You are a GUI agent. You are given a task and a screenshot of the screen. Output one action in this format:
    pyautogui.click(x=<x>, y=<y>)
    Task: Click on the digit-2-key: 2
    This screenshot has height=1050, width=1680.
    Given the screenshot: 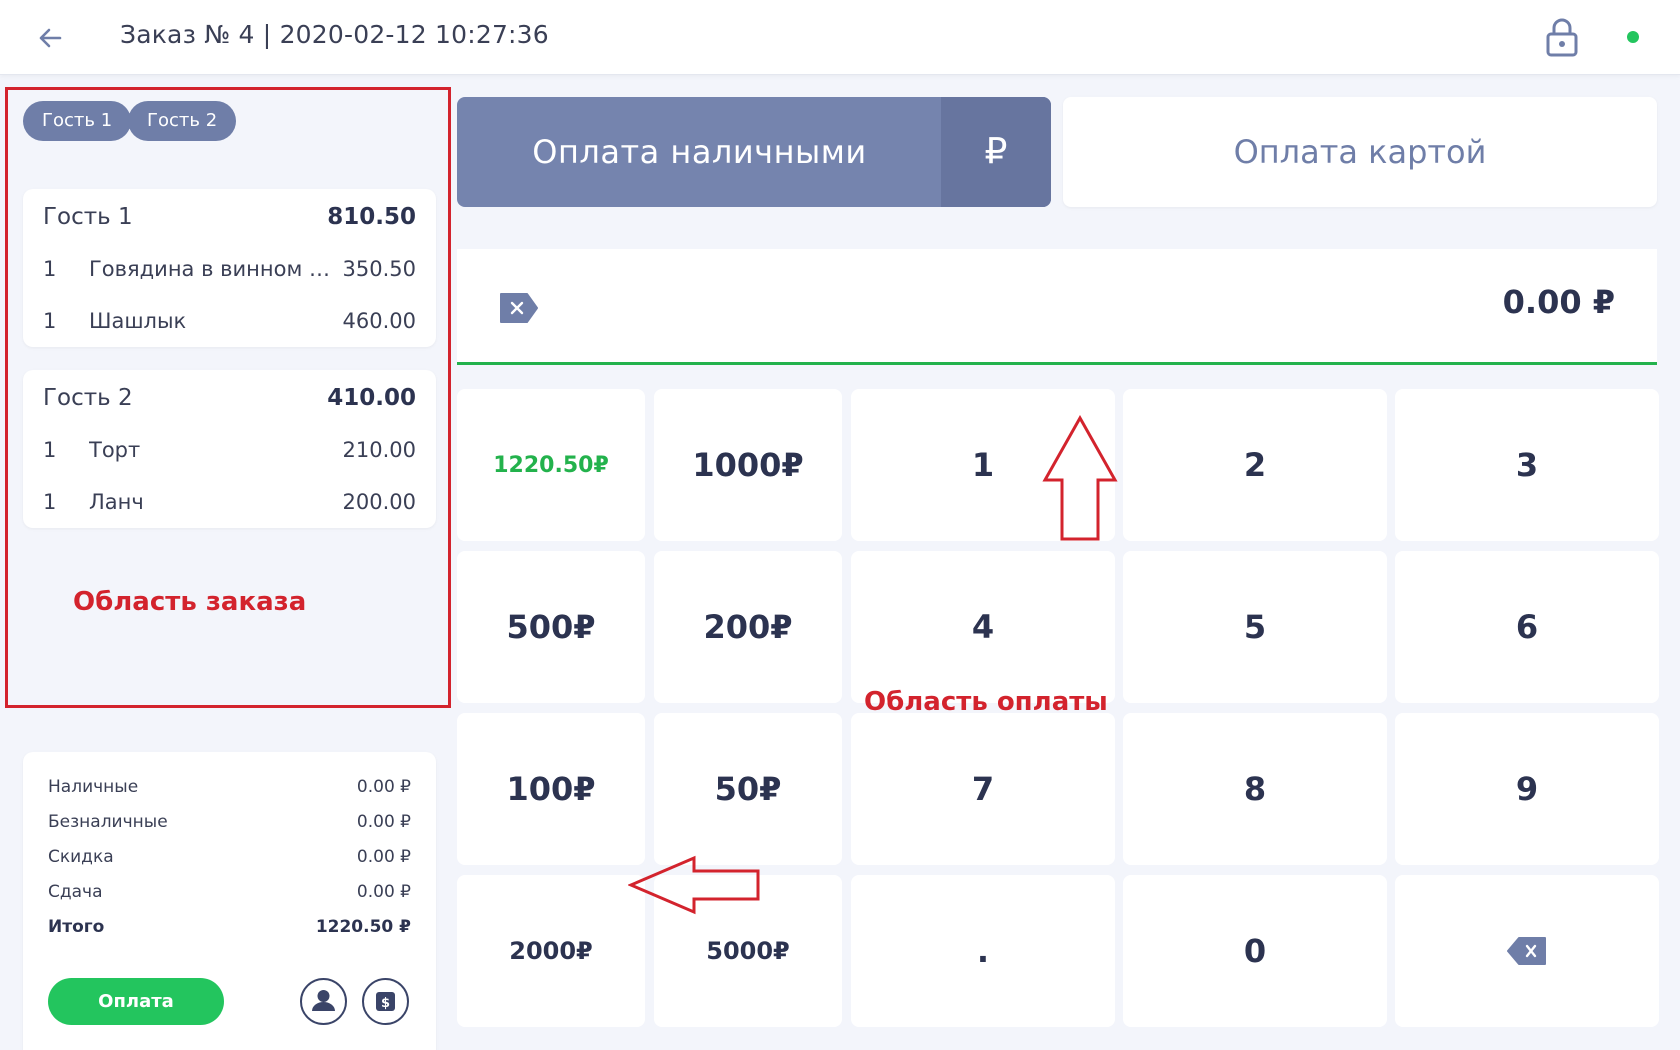 What is the action you would take?
    pyautogui.click(x=1255, y=465)
    